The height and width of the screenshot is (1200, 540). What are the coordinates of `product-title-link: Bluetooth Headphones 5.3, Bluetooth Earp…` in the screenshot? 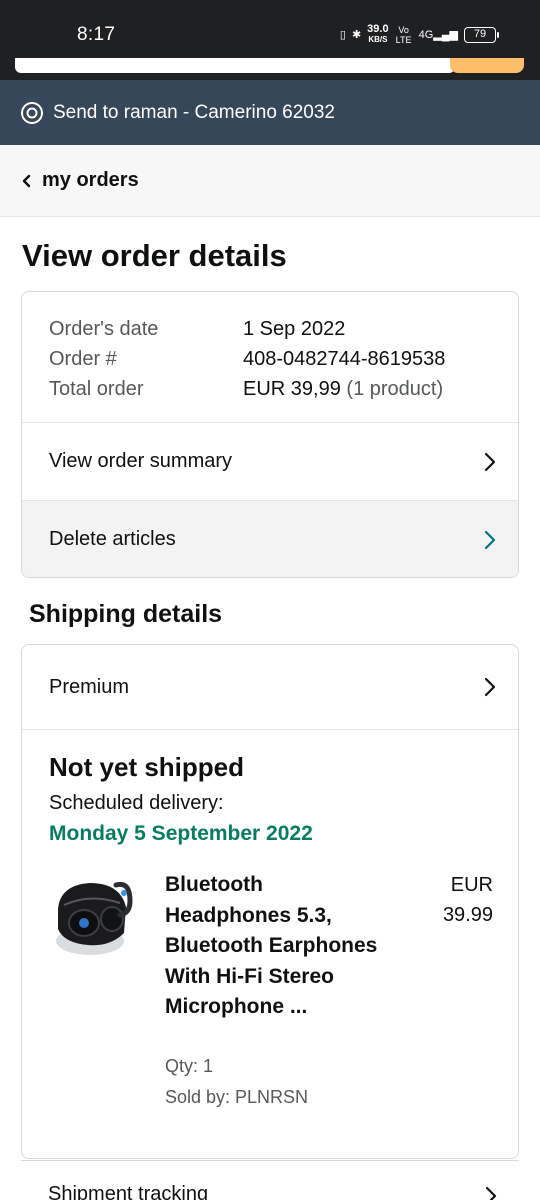 It's located at (277, 946).